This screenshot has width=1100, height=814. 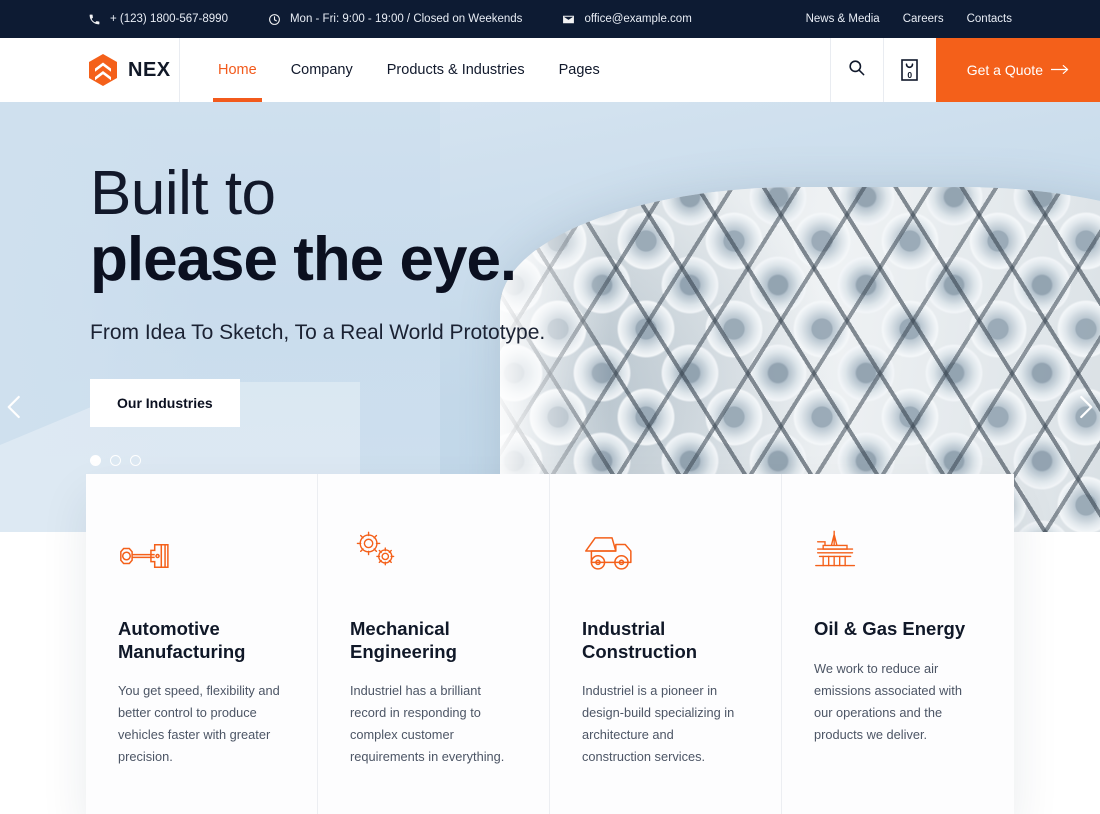 What do you see at coordinates (183, 193) in the screenshot?
I see `hero-title-line-1: Built to` at bounding box center [183, 193].